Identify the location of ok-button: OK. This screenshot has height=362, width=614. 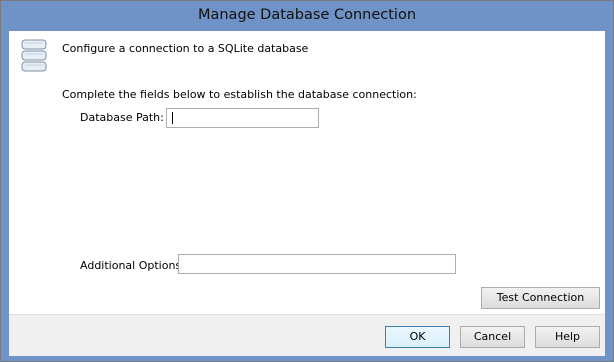
(417, 337).